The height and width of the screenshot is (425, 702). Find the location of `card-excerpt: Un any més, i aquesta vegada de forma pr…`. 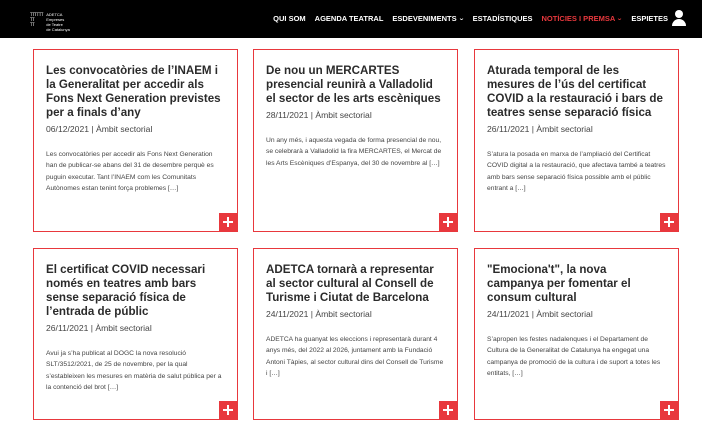

card-excerpt: Un any més, i aquesta vegada de forma pr… is located at coordinates (354, 152).